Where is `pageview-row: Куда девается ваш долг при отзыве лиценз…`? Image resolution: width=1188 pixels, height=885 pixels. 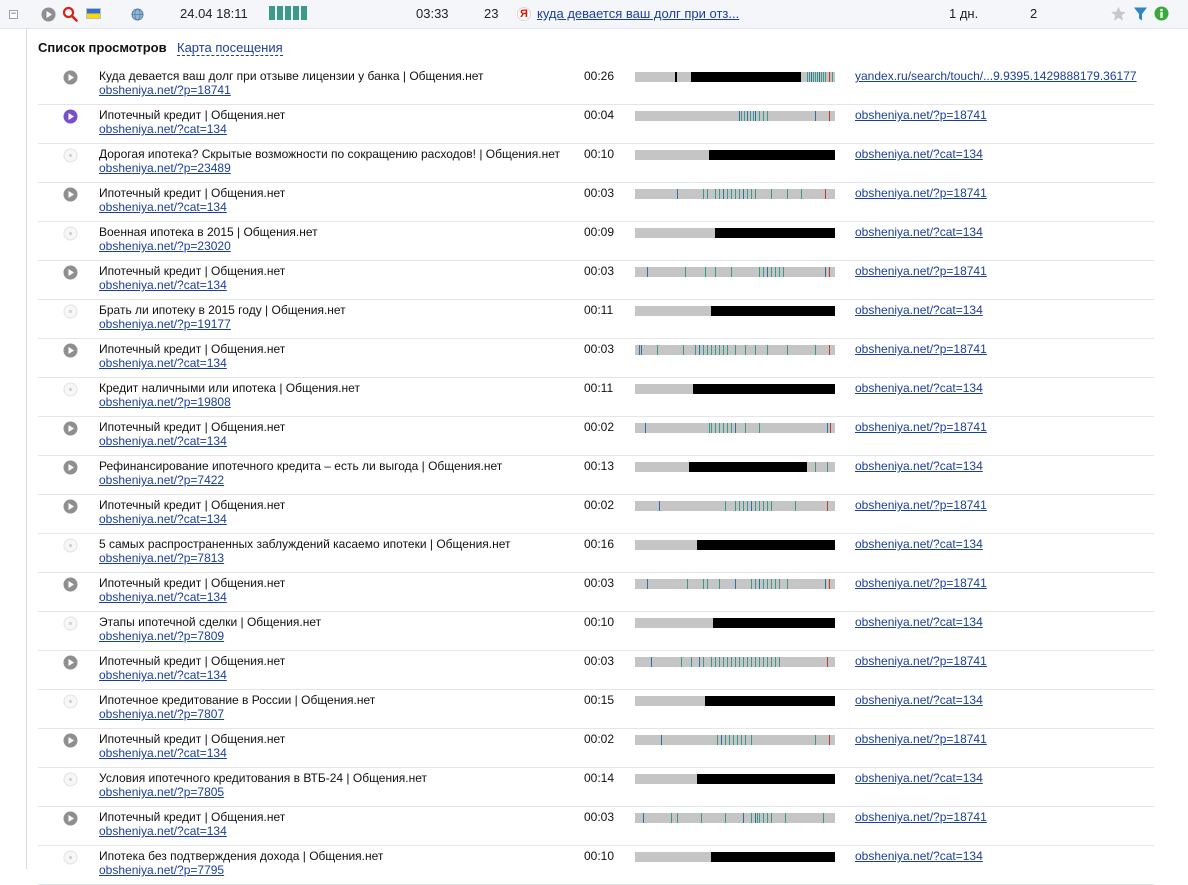 pageview-row: Куда девается ваш долг при отзыве лиценз… is located at coordinates (596, 85).